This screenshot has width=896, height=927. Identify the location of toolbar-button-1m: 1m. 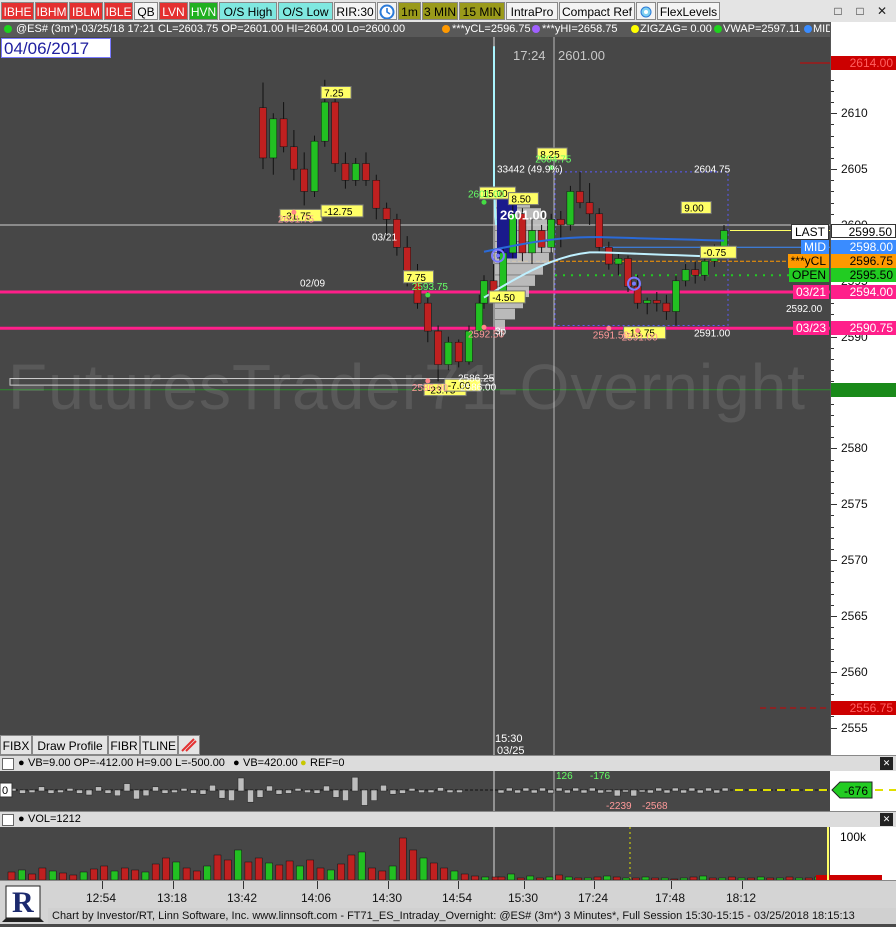
(409, 11).